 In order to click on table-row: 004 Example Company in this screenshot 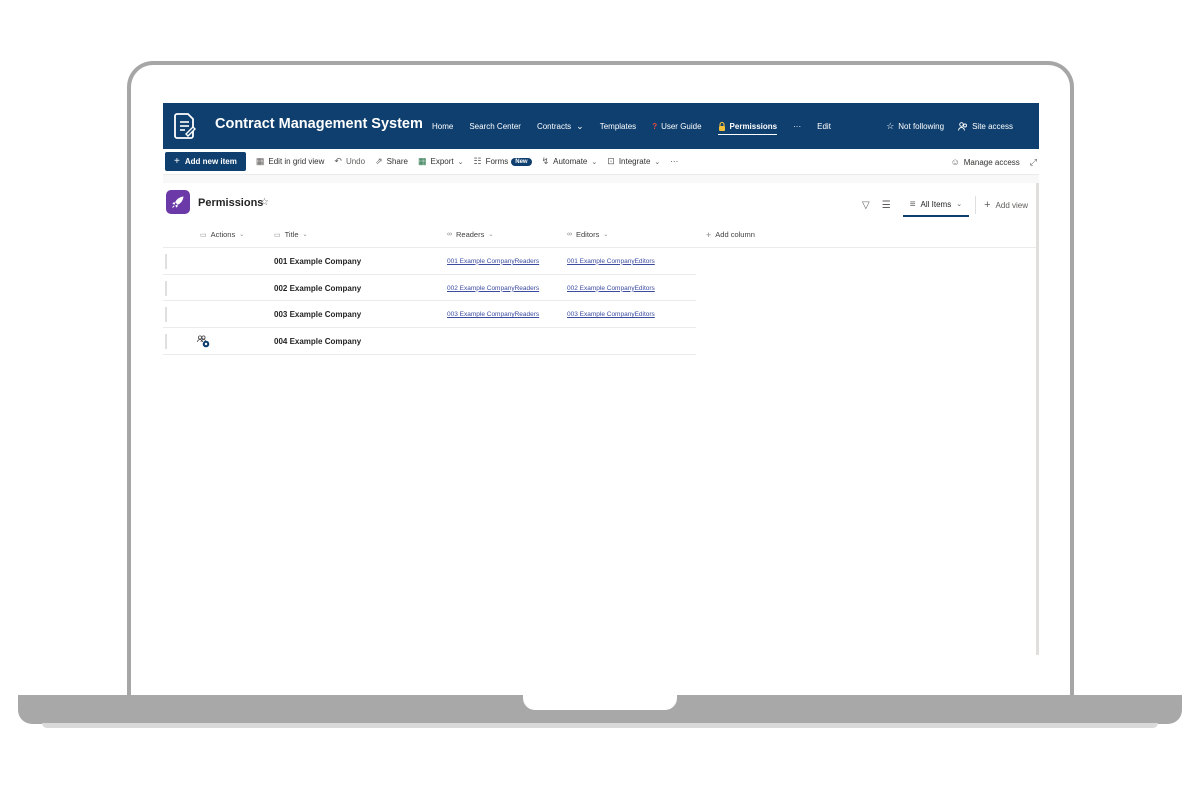, I will do `click(429, 341)`.